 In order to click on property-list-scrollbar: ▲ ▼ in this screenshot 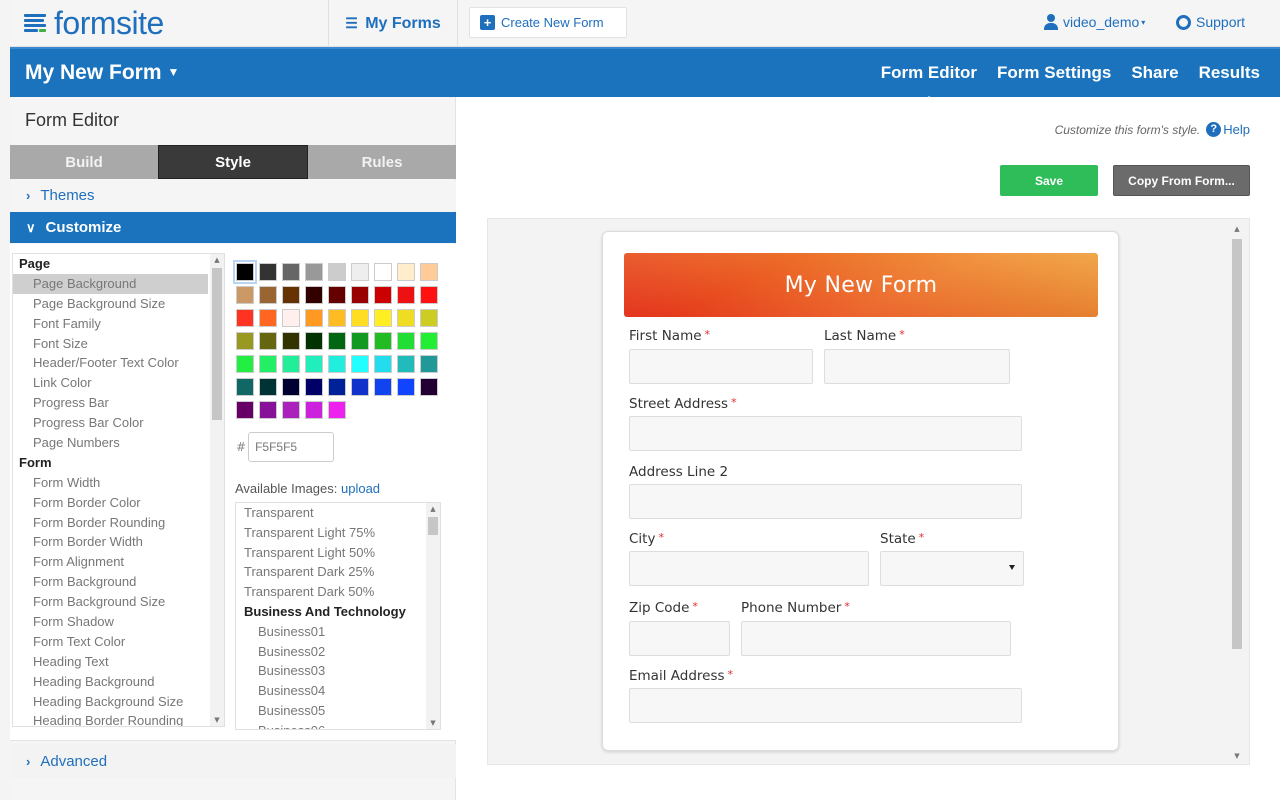, I will do `click(217, 490)`.